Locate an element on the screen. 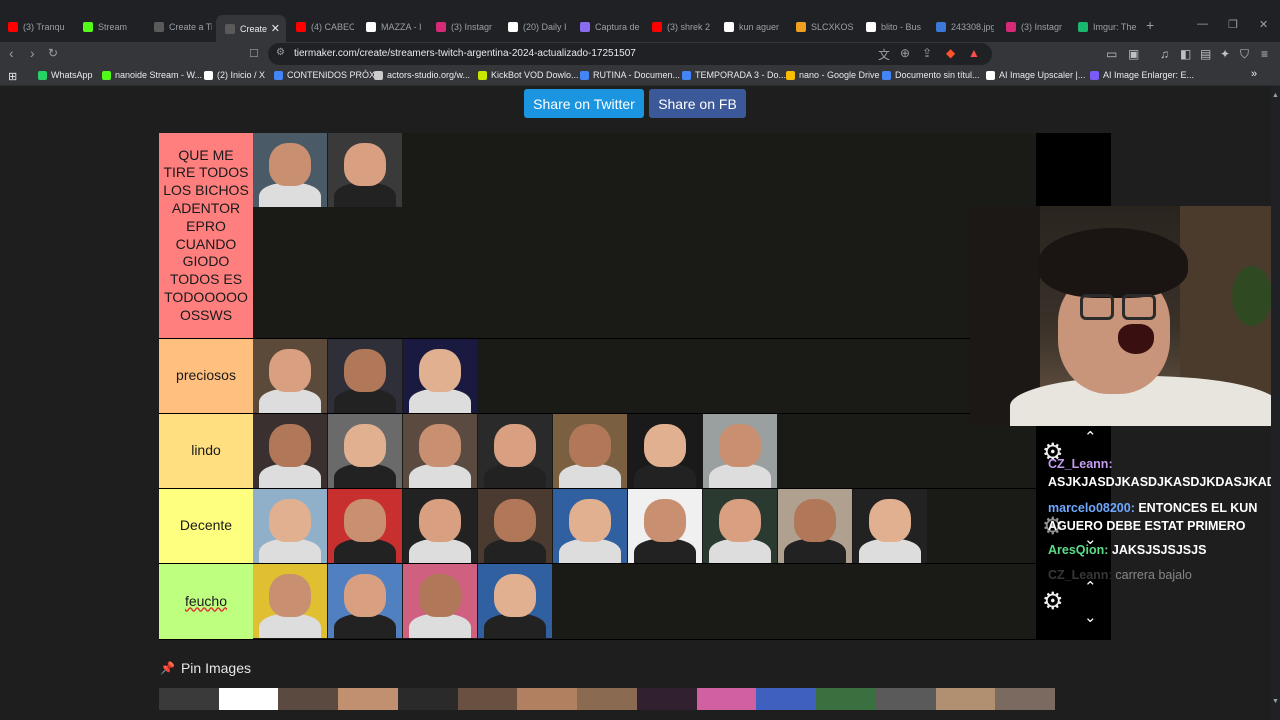 The image size is (1280, 720). tier-row: lindo is located at coordinates (597, 451).